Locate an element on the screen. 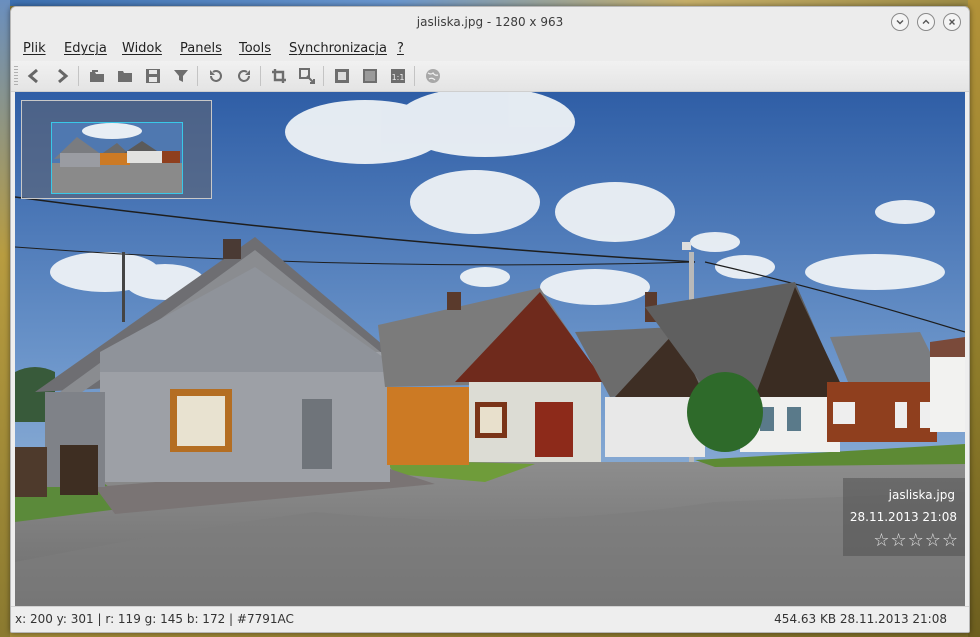 The image size is (980, 637). window-title: jasliska.jpg - 1280 x 963 is located at coordinates (490, 22).